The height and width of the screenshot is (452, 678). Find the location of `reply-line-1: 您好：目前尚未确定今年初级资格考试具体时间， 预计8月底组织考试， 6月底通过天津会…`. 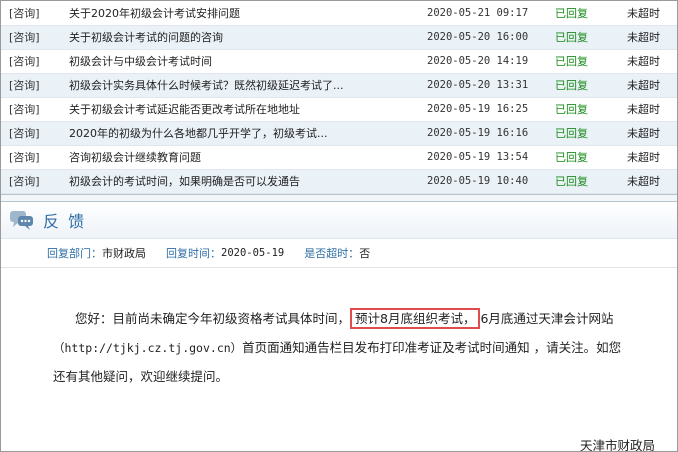

reply-line-1: 您好：目前尚未确定今年初级资格考试具体时间， 预计8月底组织考试， 6月底通过天津会… is located at coordinates (344, 319).